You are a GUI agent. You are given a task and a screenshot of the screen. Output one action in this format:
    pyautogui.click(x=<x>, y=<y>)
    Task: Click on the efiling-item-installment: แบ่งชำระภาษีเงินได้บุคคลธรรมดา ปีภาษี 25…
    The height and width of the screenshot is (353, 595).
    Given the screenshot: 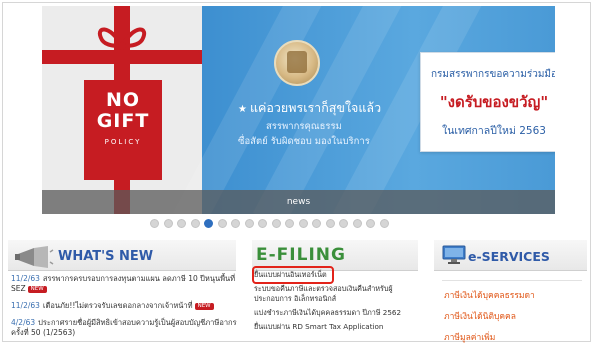 What is the action you would take?
    pyautogui.click(x=336, y=313)
    